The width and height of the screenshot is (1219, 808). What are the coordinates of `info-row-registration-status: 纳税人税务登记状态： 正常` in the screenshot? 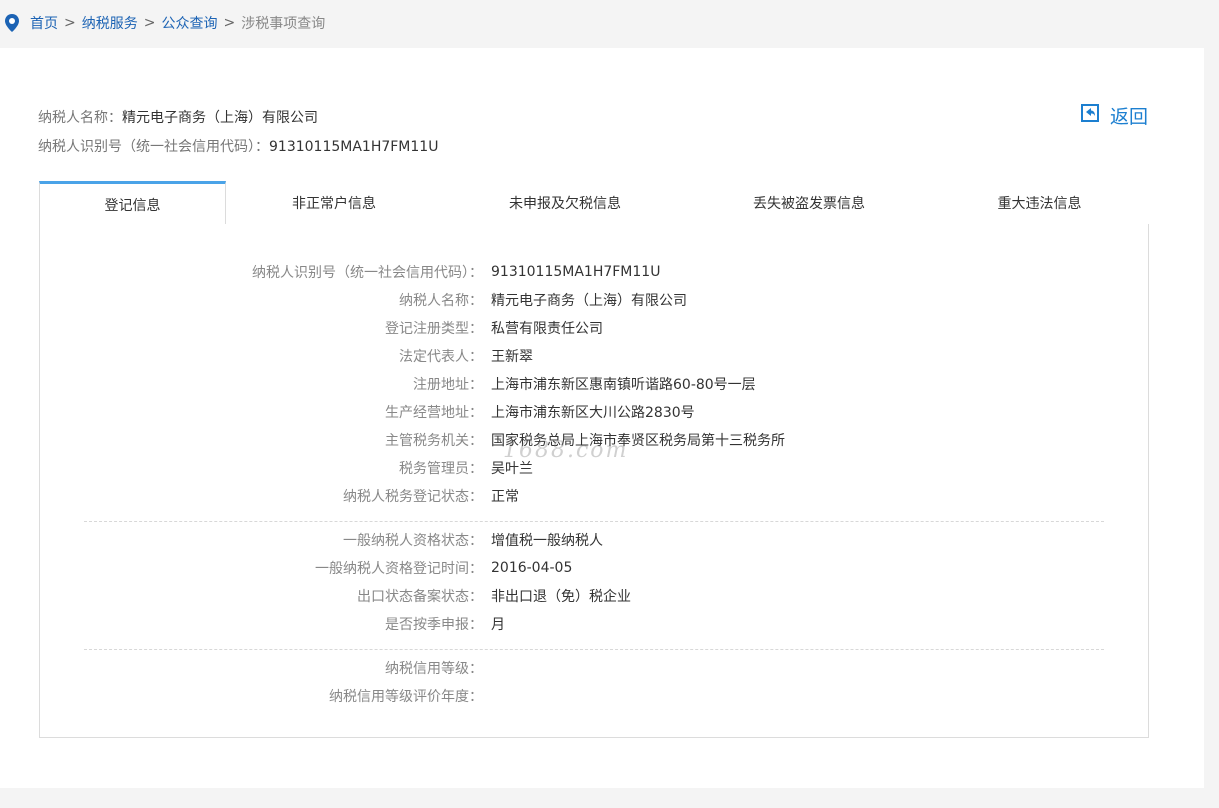 It's located at (594, 496).